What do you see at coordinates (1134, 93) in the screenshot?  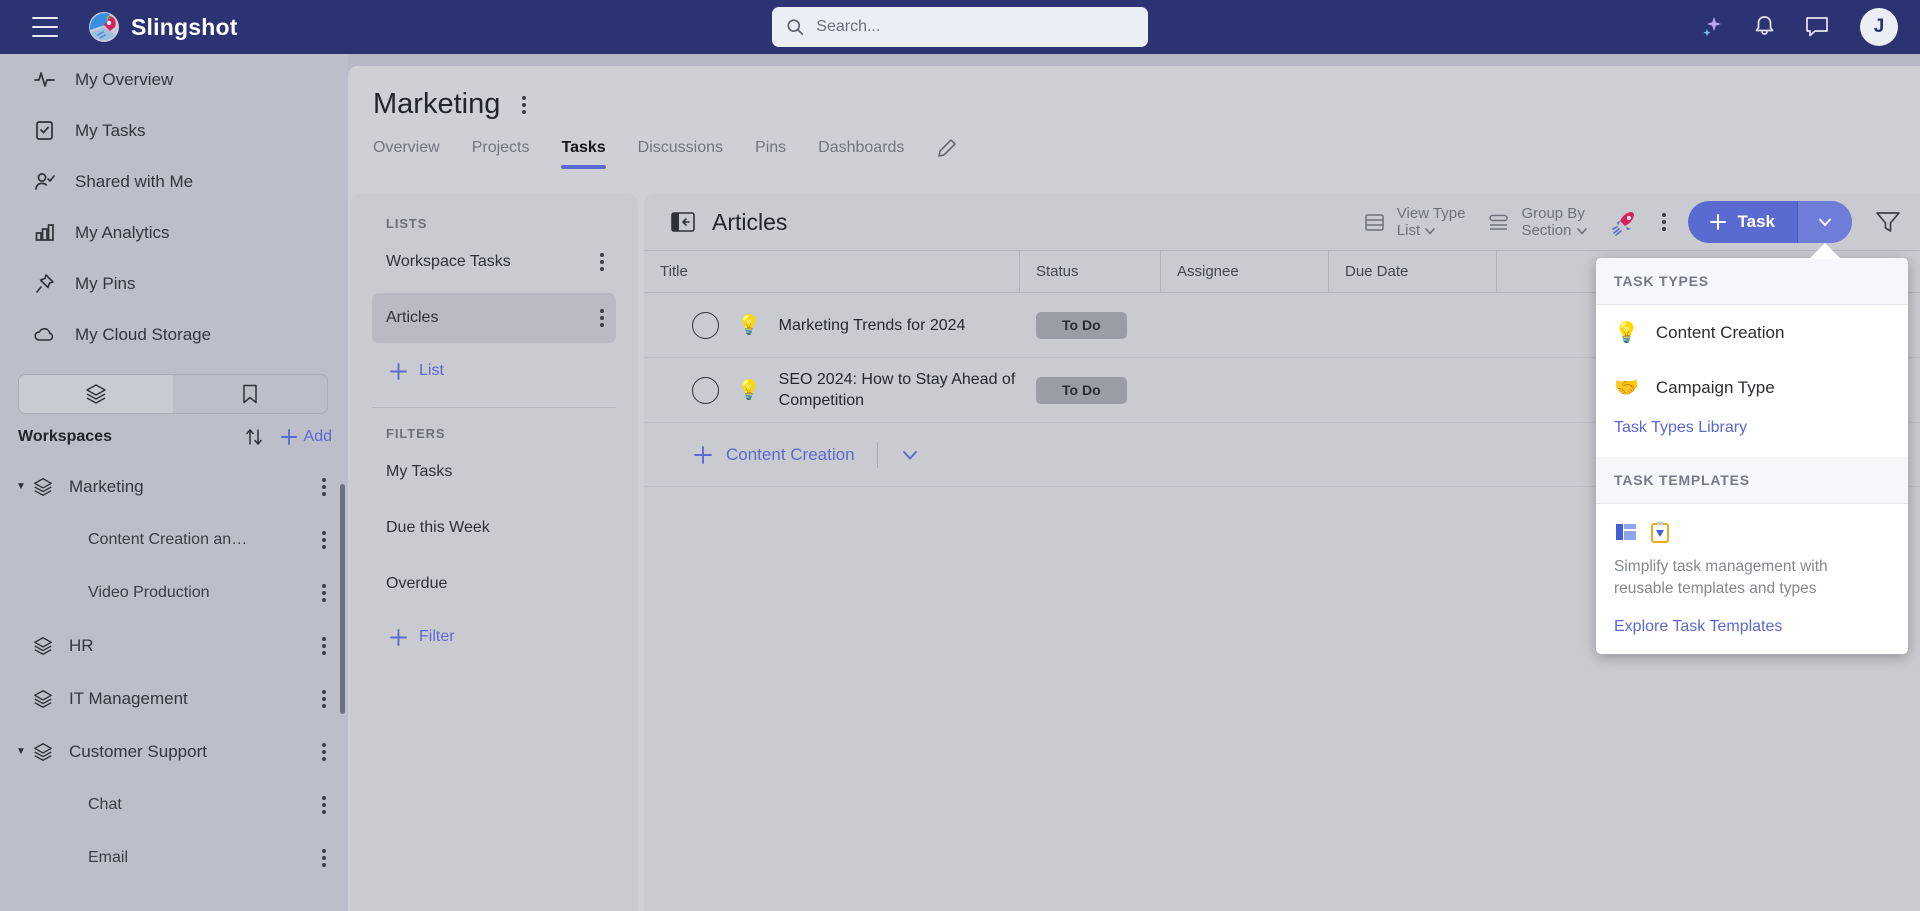 I see `page-header: Marketing` at bounding box center [1134, 93].